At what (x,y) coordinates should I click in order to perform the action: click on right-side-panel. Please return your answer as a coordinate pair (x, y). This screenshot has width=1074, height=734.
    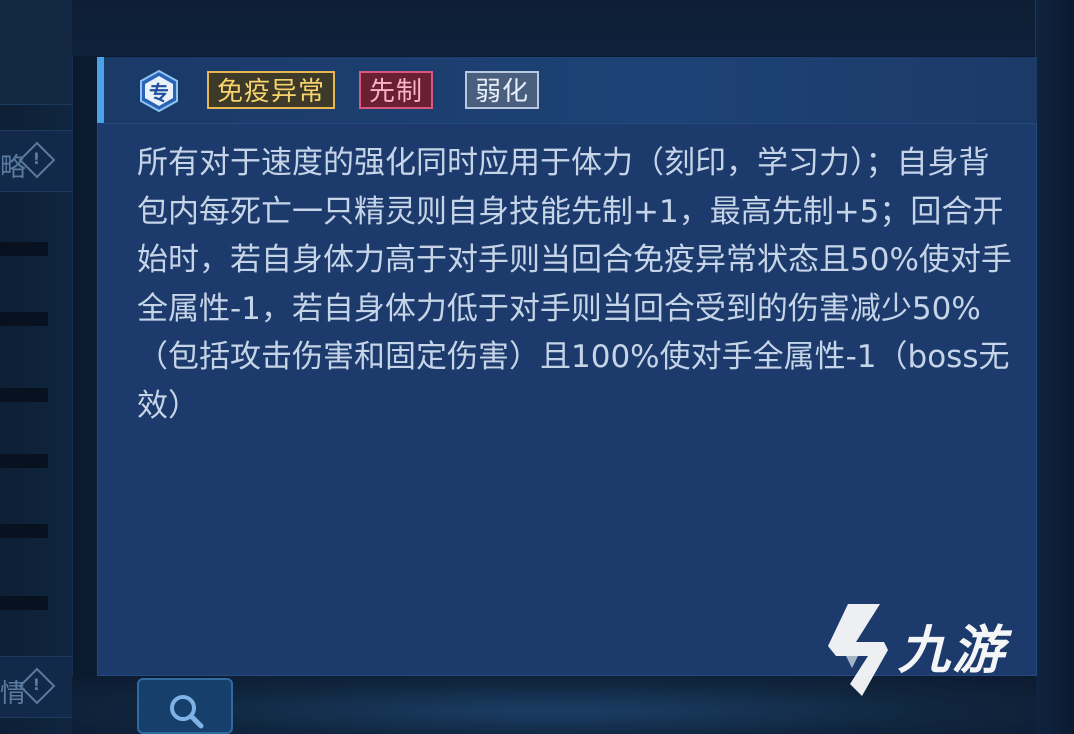
    Looking at the image, I should click on (1054, 367).